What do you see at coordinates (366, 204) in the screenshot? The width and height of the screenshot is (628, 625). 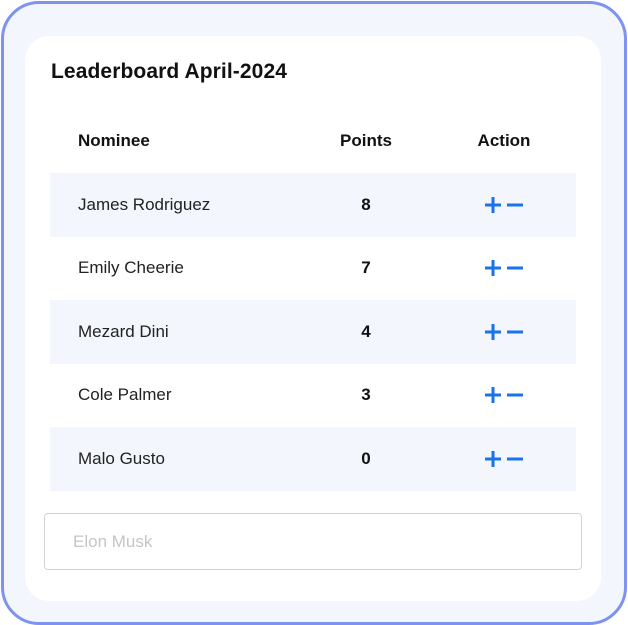 I see `nominee-points: 8` at bounding box center [366, 204].